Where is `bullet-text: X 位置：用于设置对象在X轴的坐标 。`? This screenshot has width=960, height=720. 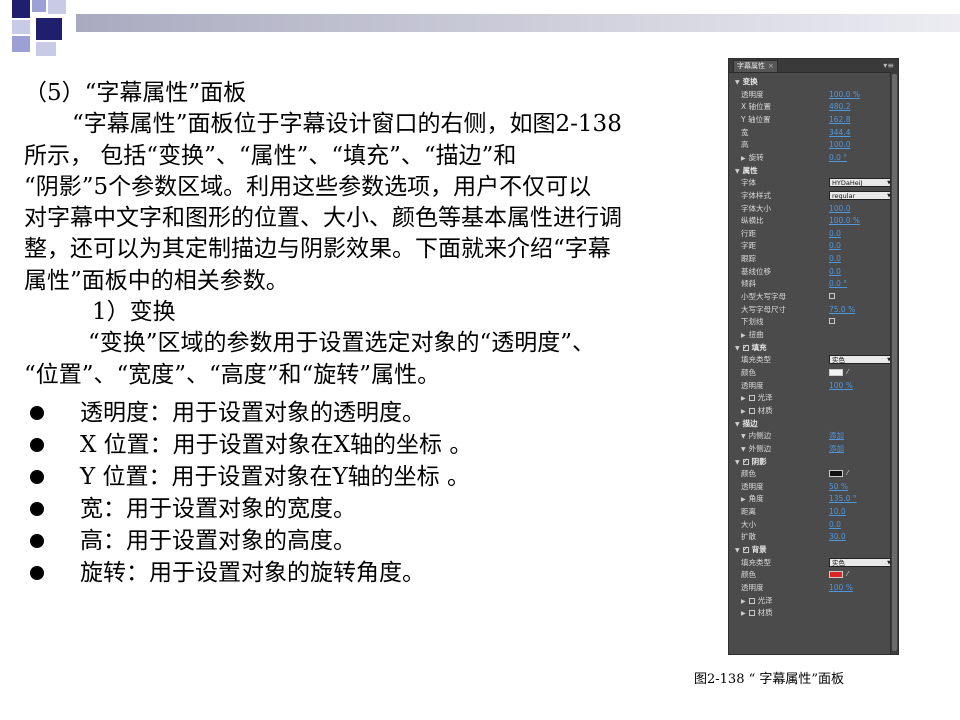
bullet-text: X 位置：用于设置对象在X轴的坐标 。 is located at coordinates (276, 445).